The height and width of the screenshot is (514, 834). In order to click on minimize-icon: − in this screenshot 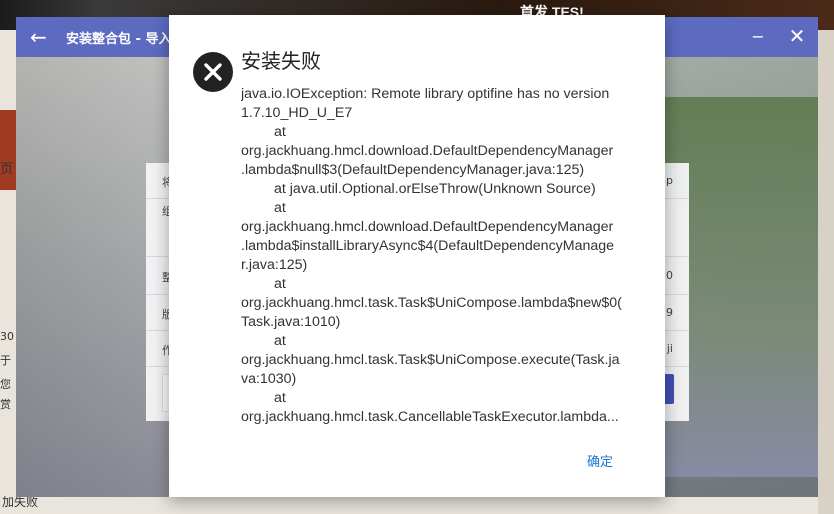, I will do `click(758, 37)`.